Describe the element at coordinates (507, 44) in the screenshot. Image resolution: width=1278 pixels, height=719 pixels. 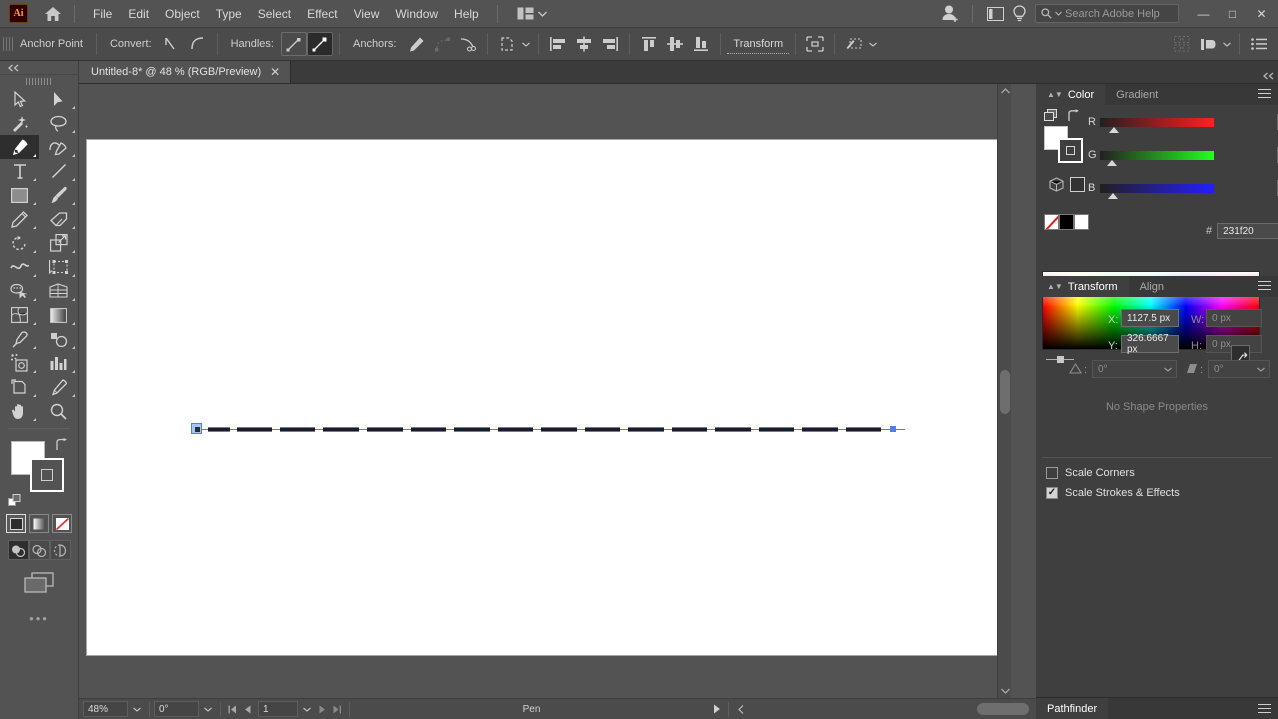
I see `isolate-object-icon` at that location.